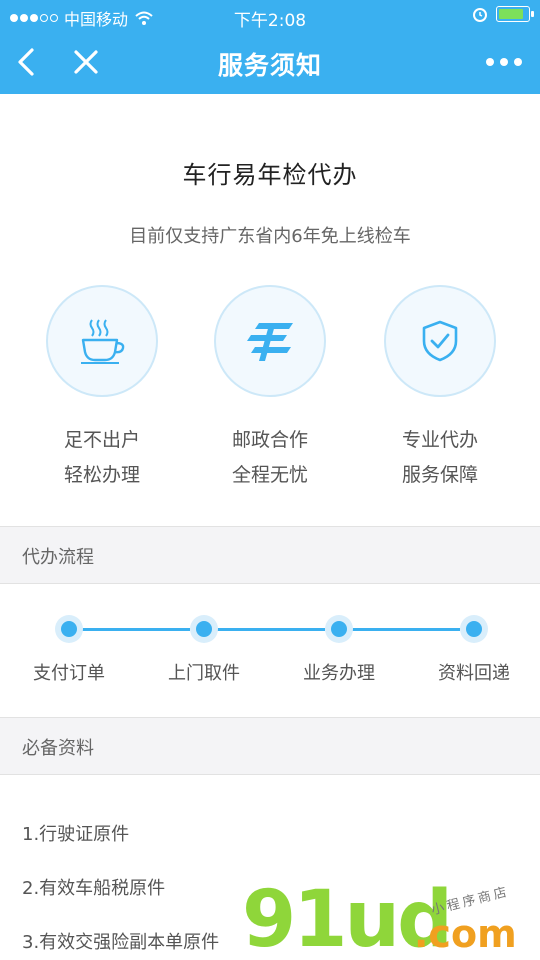  What do you see at coordinates (76, 834) in the screenshot?
I see `document-item: 1.行驶证原件` at bounding box center [76, 834].